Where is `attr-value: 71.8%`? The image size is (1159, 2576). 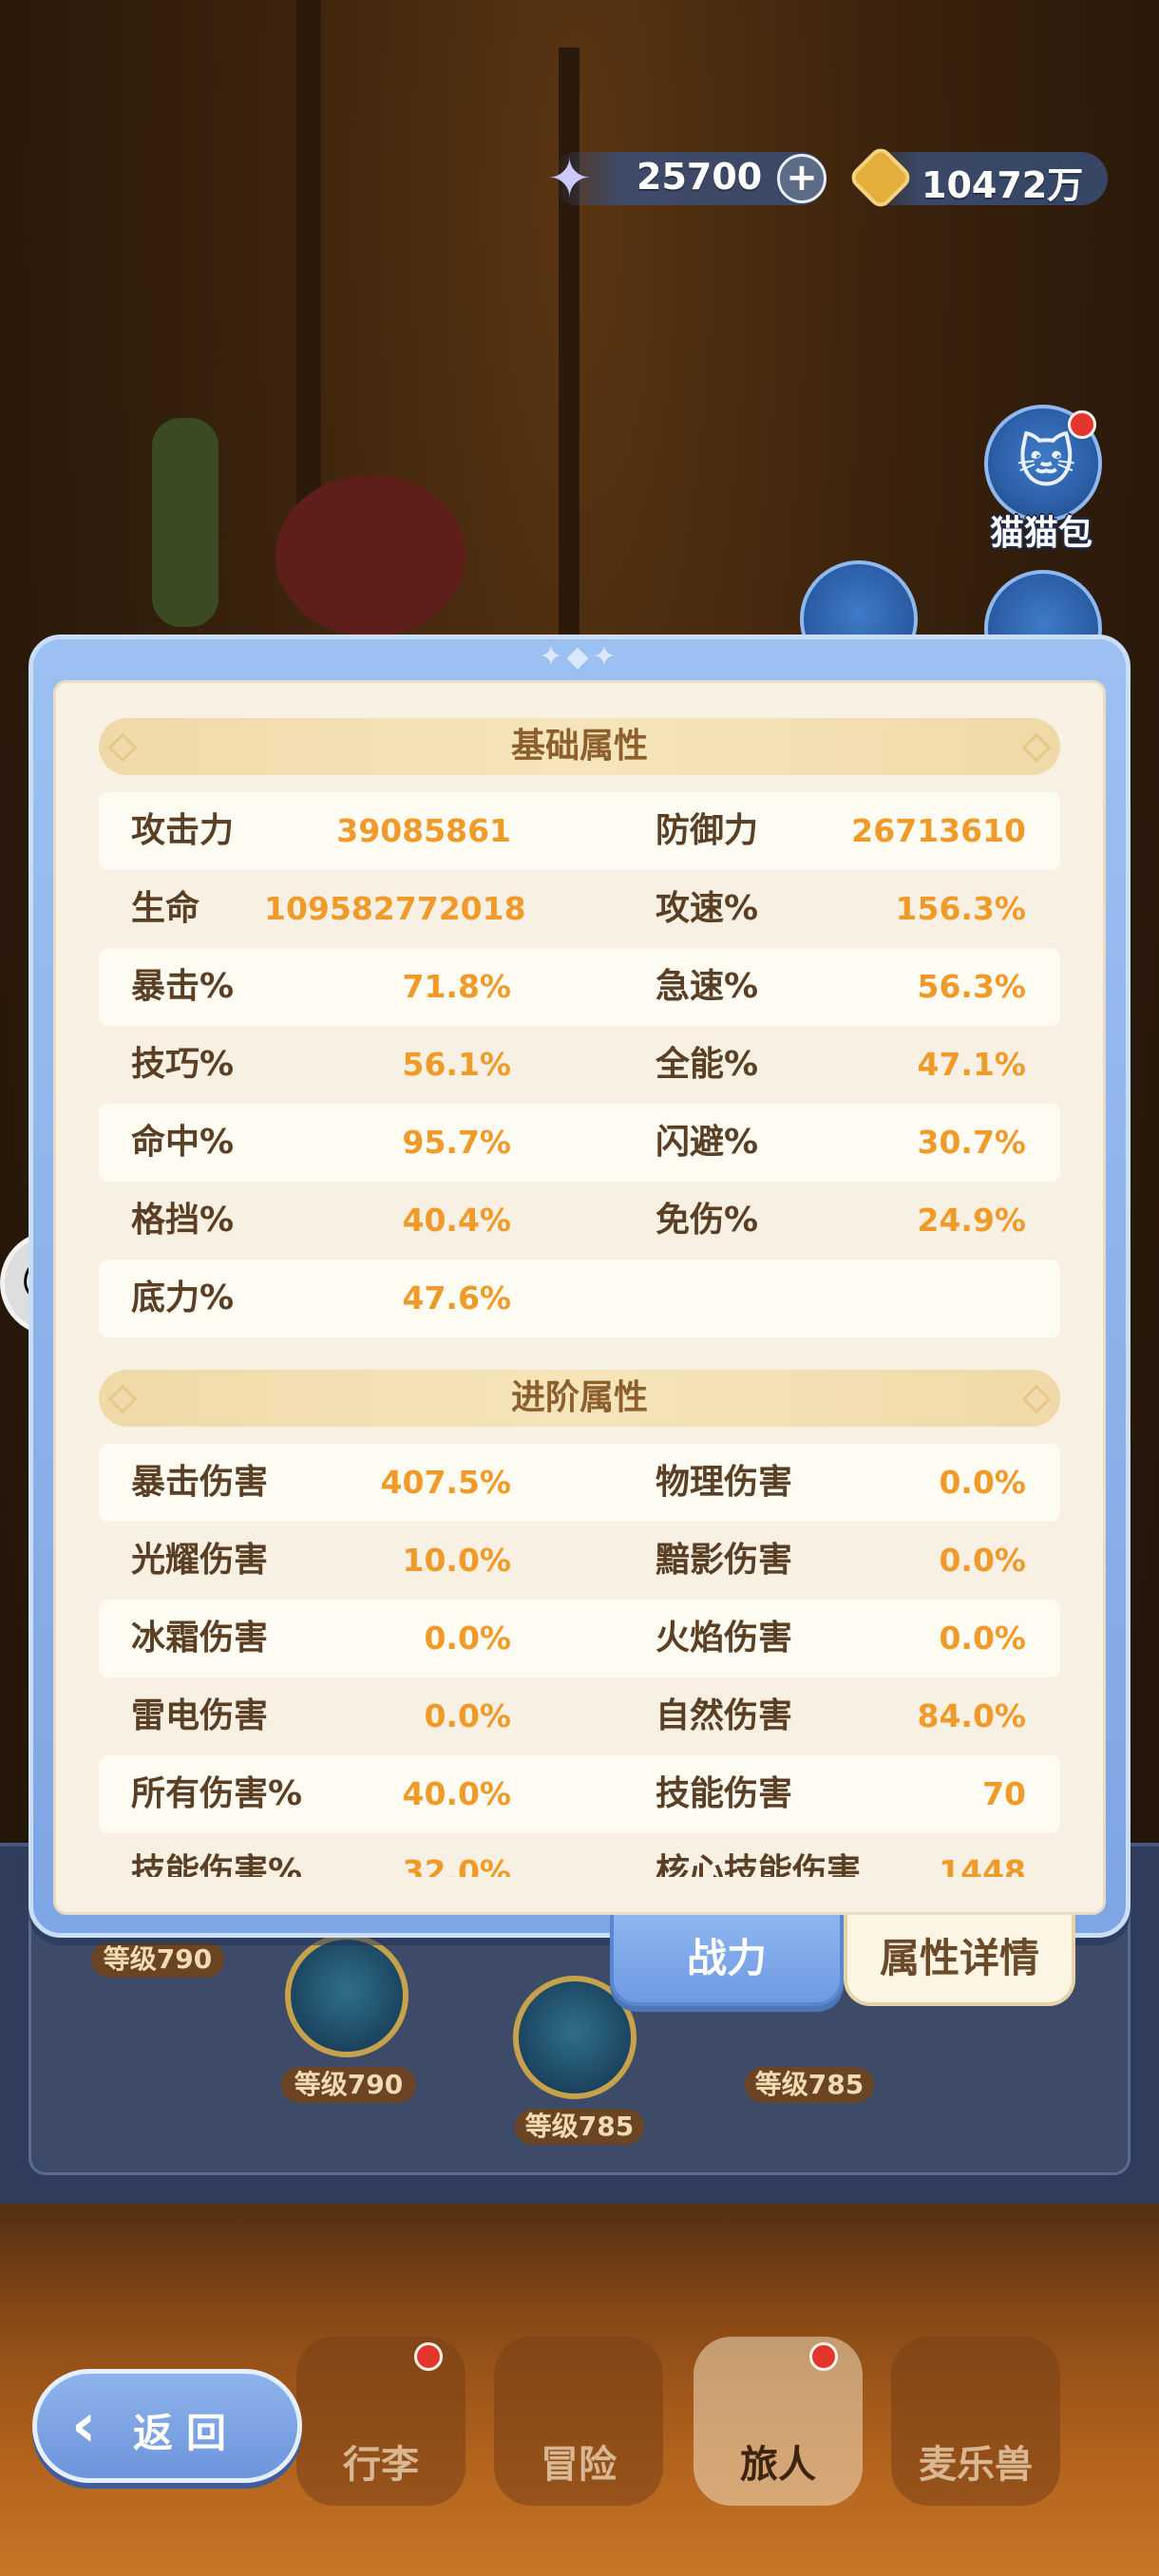 attr-value: 71.8% is located at coordinates (457, 986).